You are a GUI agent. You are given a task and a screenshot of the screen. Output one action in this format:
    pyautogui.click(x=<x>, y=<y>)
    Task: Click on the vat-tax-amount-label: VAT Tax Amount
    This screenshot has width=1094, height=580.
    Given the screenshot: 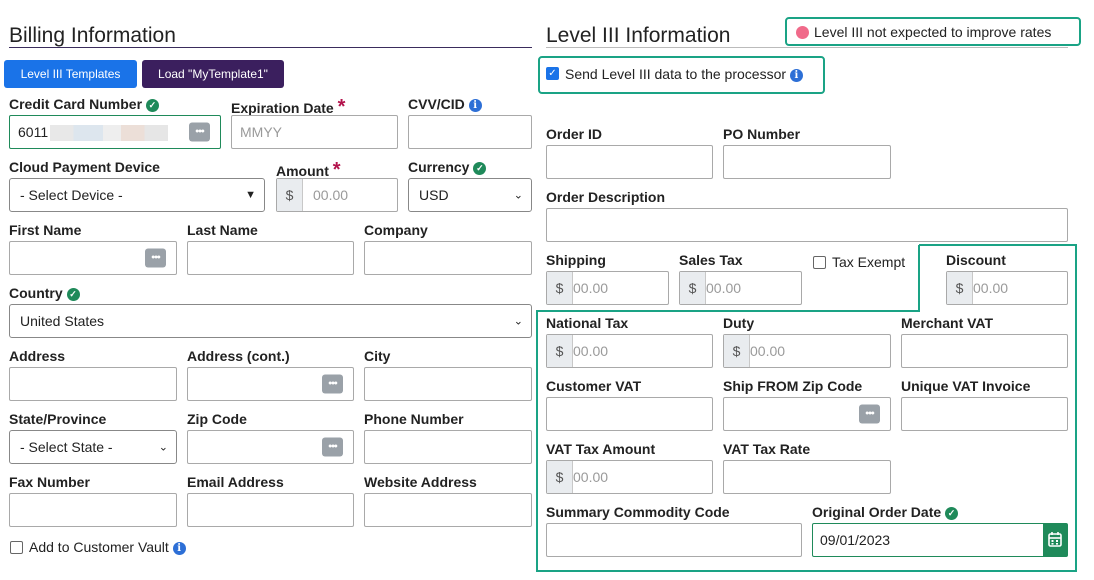 What is the action you would take?
    pyautogui.click(x=601, y=449)
    